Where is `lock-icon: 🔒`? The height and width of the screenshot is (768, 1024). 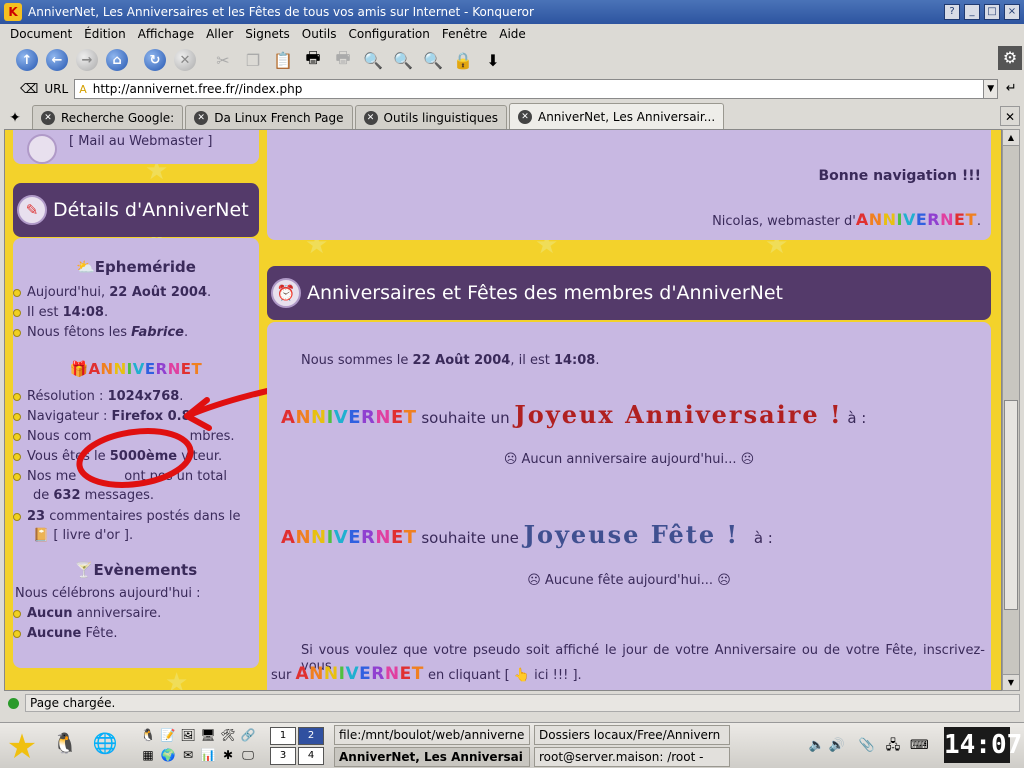
lock-icon: 🔒 is located at coordinates (463, 60).